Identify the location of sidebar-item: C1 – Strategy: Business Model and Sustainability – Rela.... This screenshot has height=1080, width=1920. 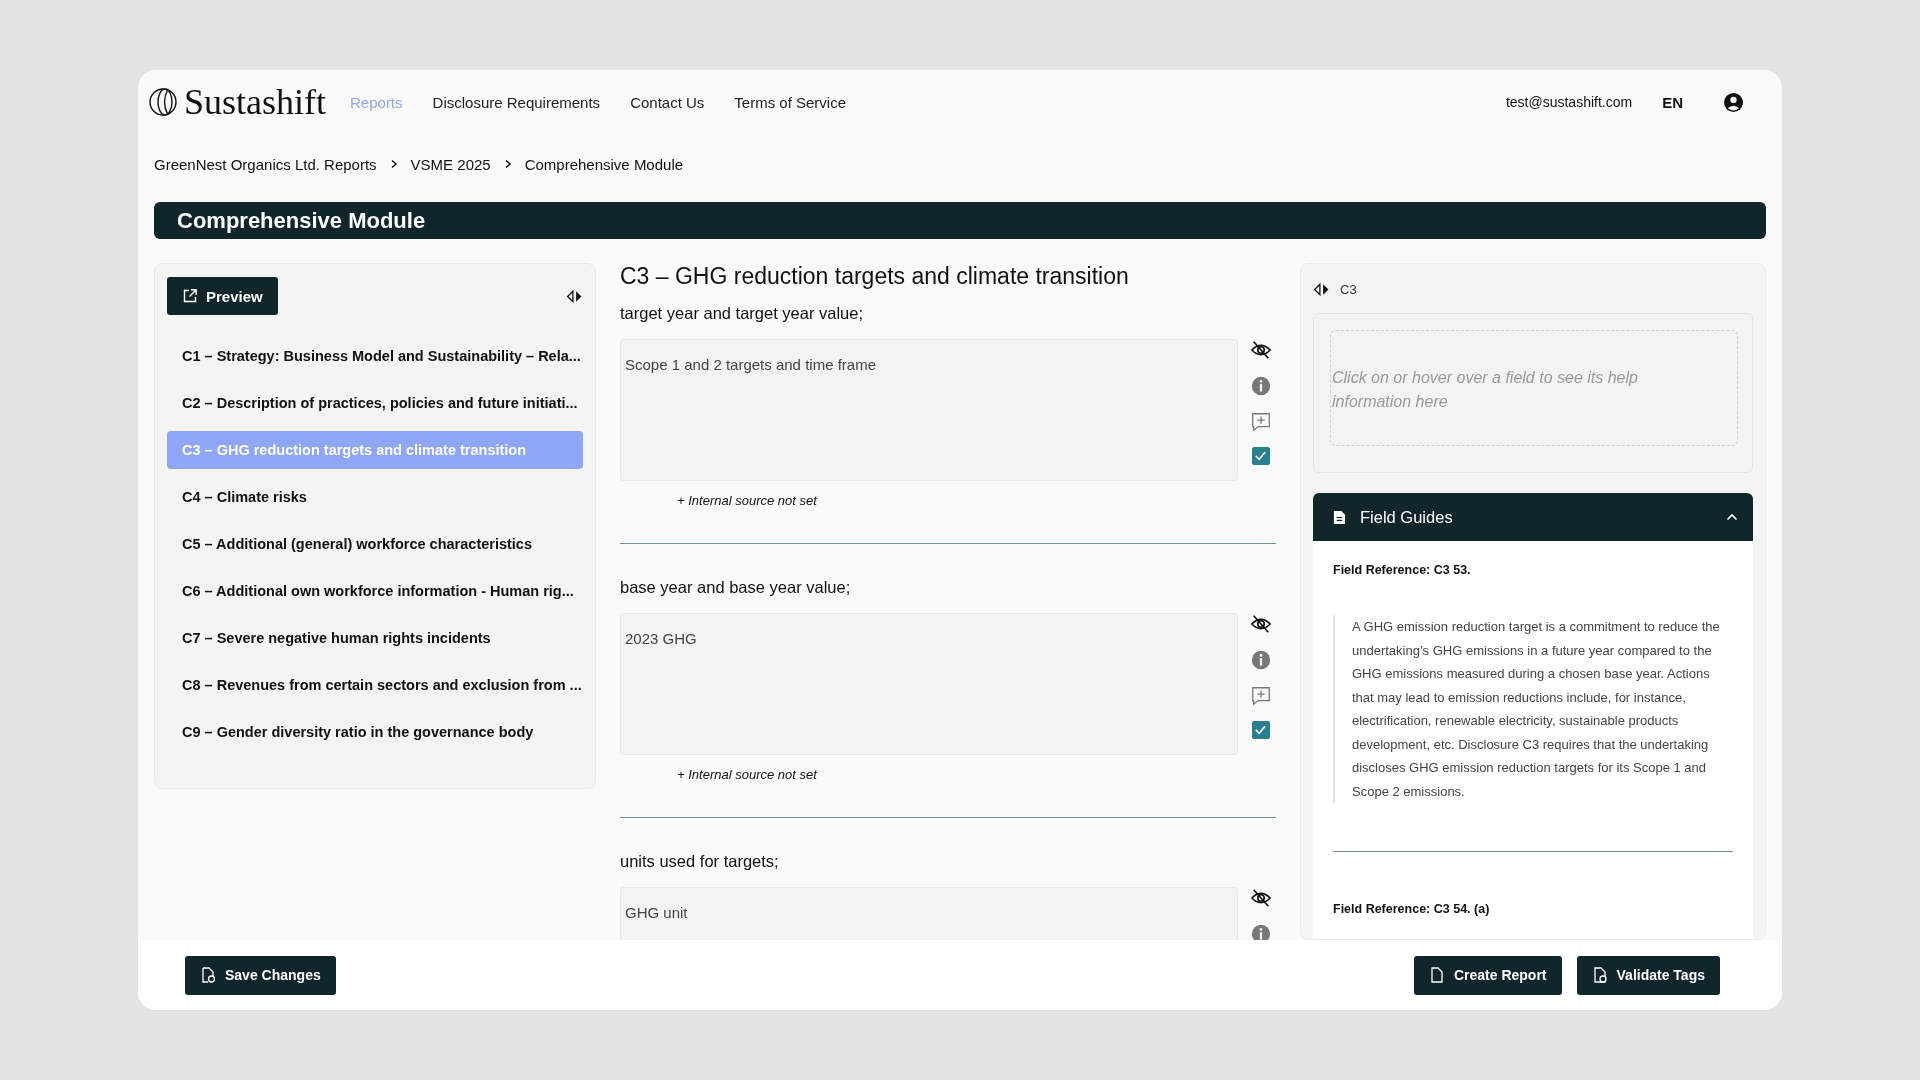
(375, 356).